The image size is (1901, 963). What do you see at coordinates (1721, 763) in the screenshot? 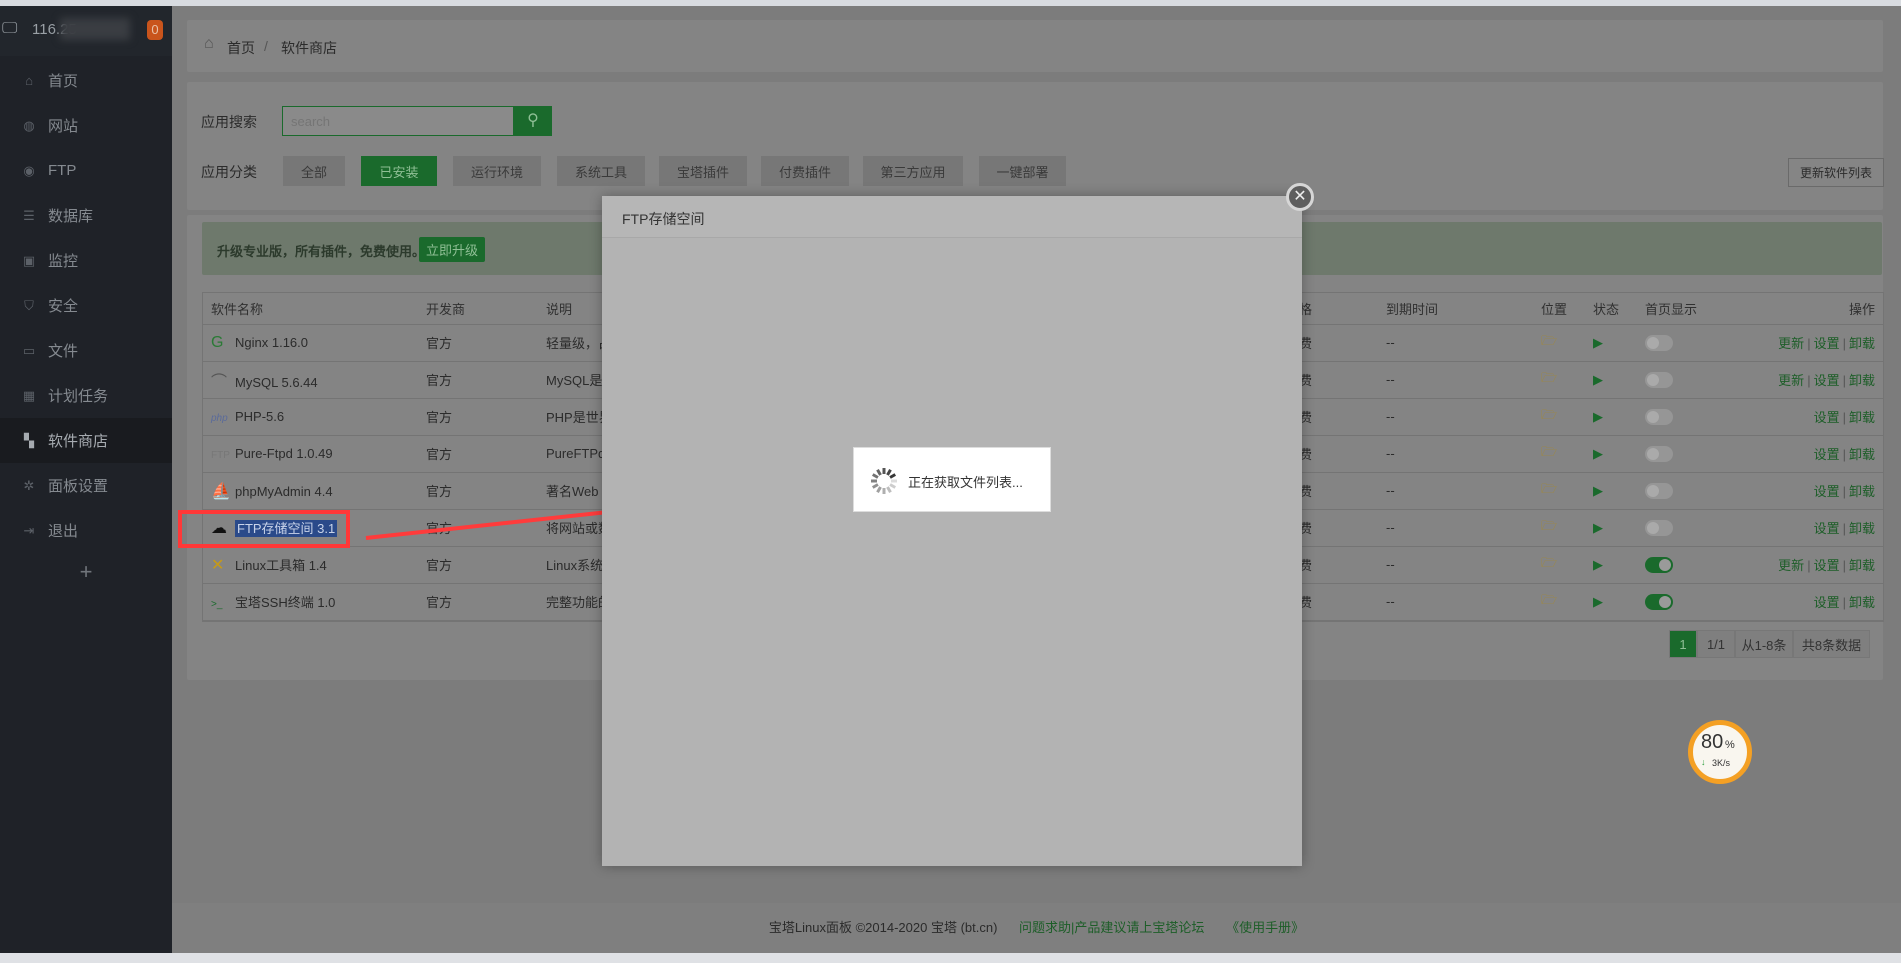
I see `download-speed: 3K/s` at bounding box center [1721, 763].